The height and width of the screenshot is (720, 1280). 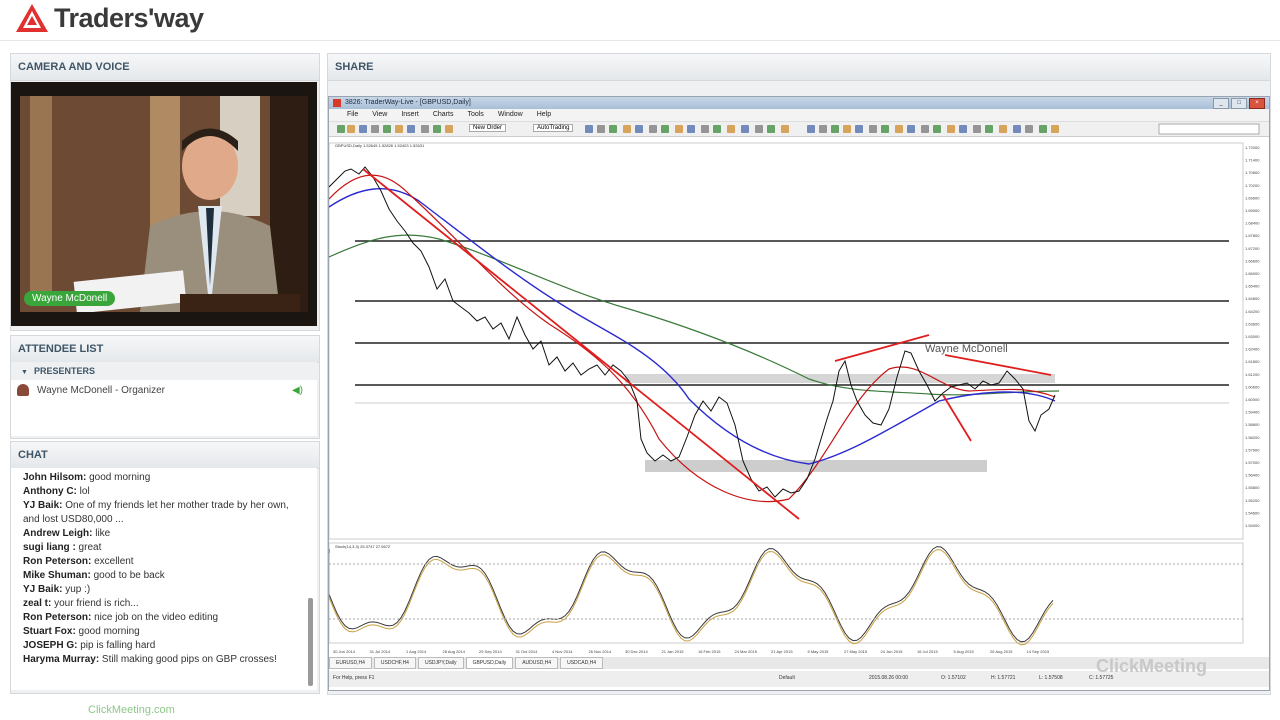 What do you see at coordinates (354, 678) in the screenshot?
I see `status-help: For Help, press F1` at bounding box center [354, 678].